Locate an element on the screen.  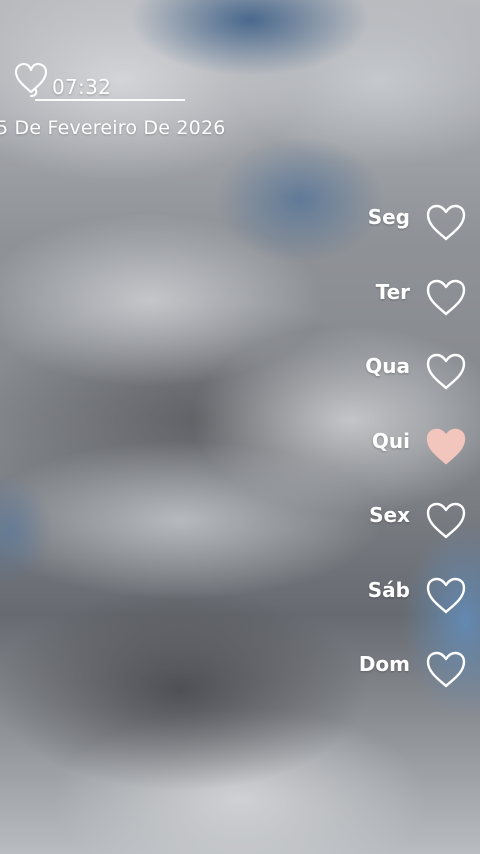
weekday-item-seg: Seg is located at coordinates (412, 235).